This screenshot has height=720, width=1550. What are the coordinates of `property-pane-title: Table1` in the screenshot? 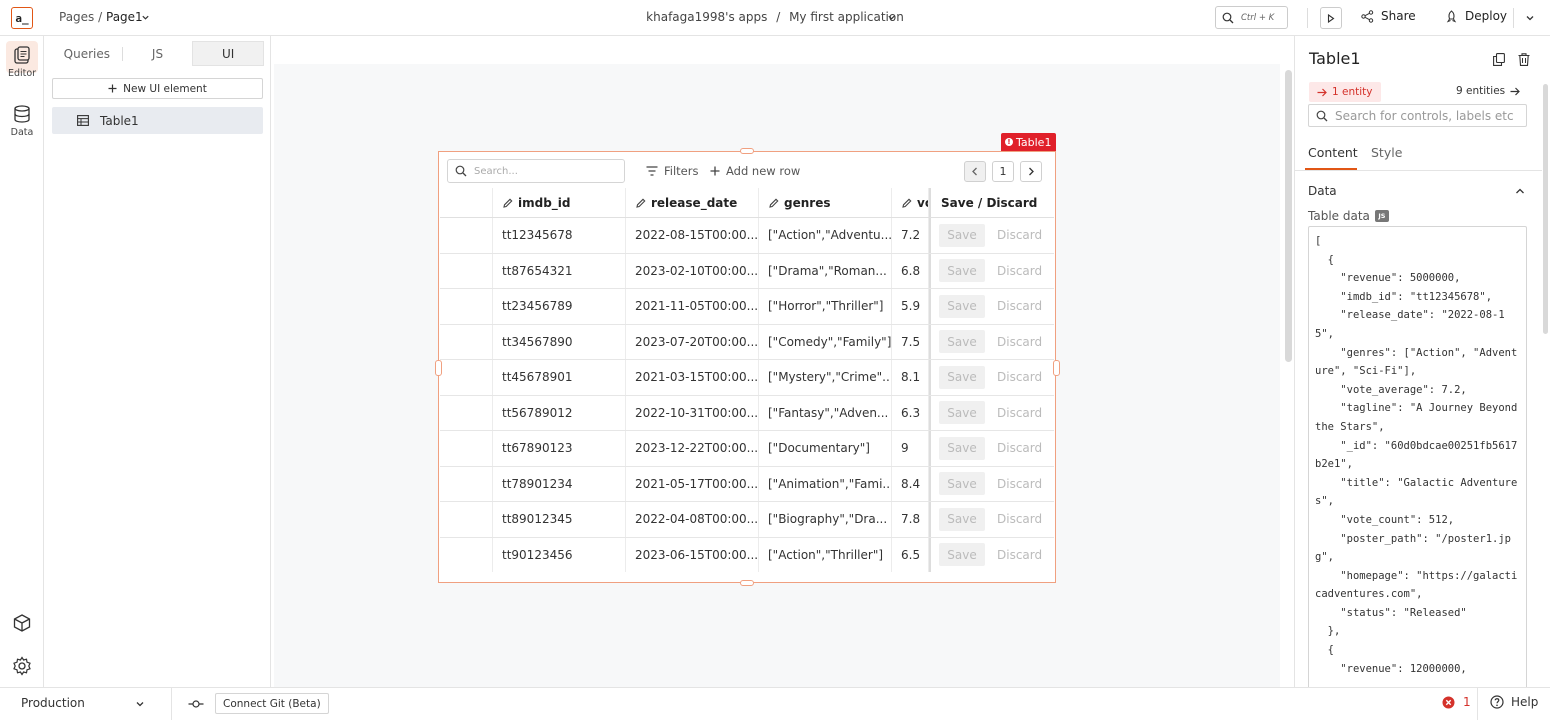 It's located at (1335, 58).